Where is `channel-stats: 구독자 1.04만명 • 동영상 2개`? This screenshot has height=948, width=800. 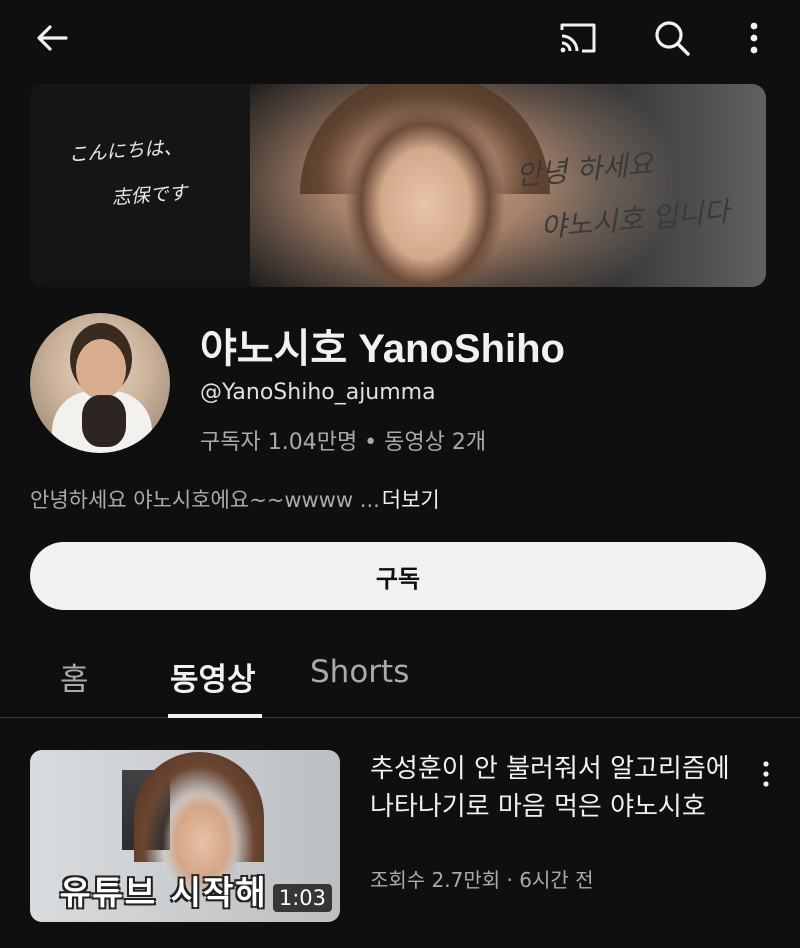
channel-stats: 구독자 1.04만명 • 동영상 2개 is located at coordinates (343, 442).